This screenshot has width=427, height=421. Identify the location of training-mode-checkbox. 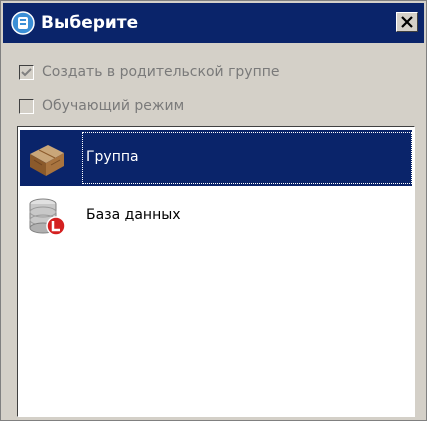
(26, 106).